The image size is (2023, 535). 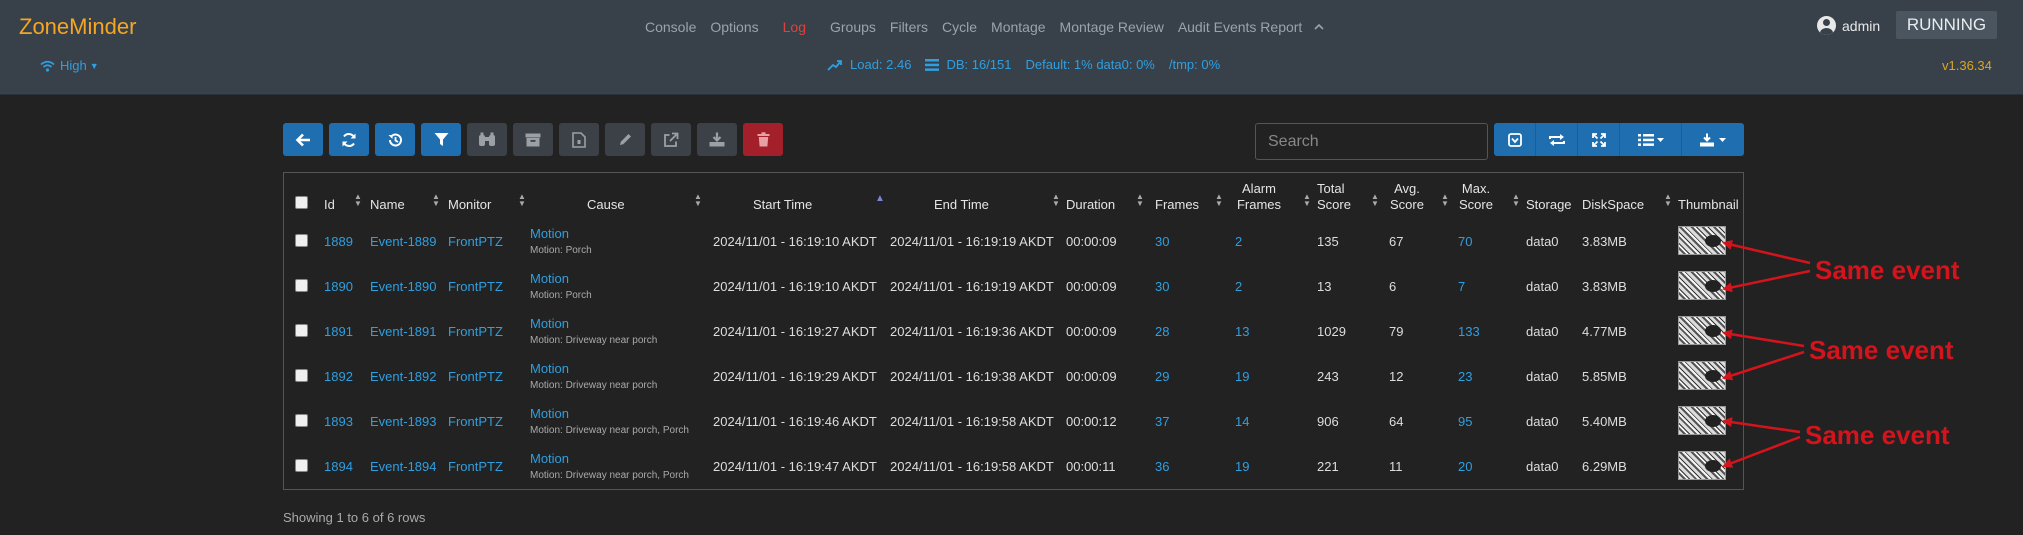 I want to click on cell-name: Event-1890, so click(x=409, y=286).